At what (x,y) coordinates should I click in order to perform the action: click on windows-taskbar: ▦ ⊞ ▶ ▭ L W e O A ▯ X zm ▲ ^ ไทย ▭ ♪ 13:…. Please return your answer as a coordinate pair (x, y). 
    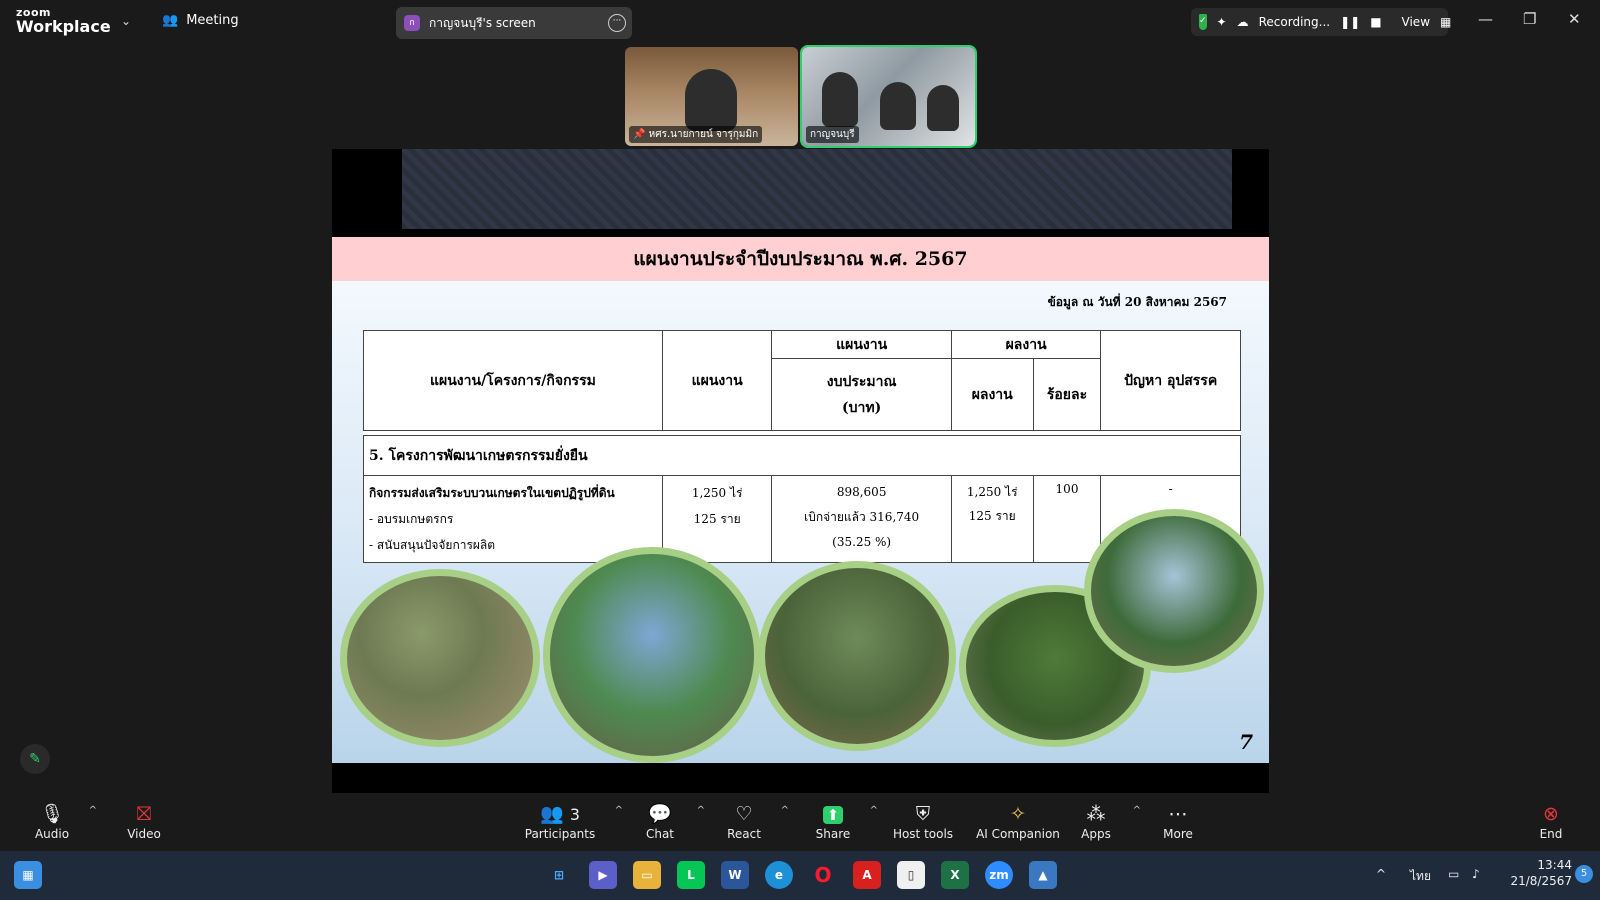
    Looking at the image, I should click on (800, 875).